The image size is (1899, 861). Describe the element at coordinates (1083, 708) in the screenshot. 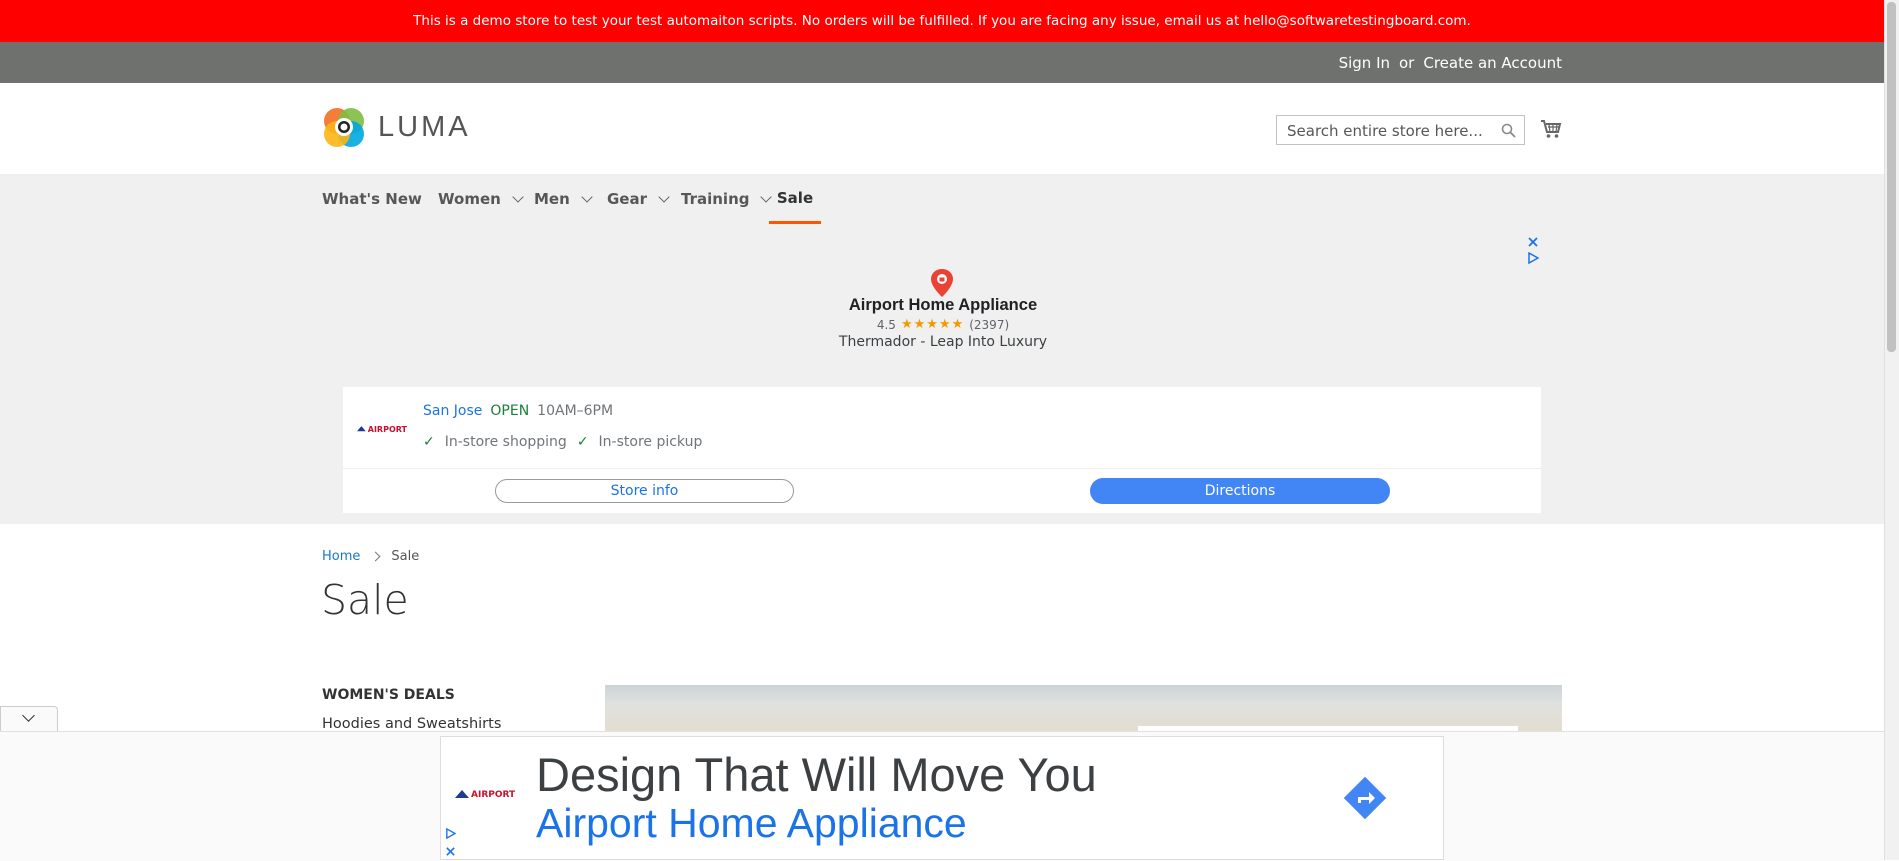

I see `promo-image` at that location.